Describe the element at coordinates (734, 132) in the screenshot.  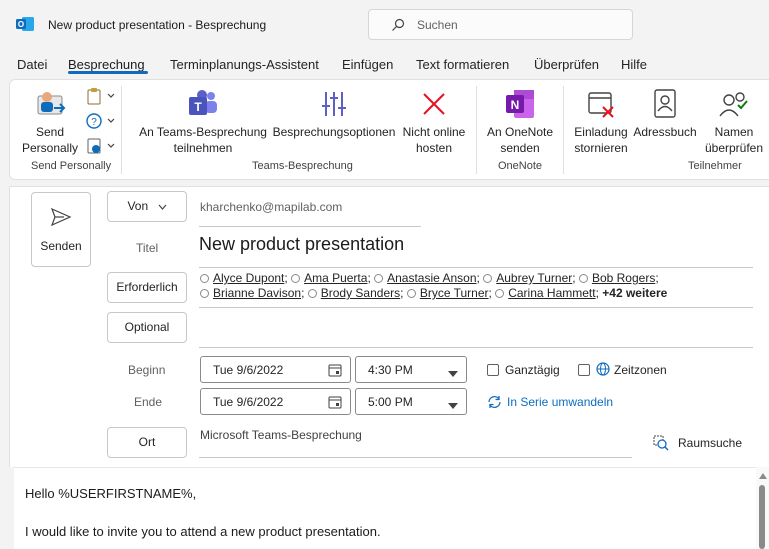
I see `check-names-label-1: Namen` at that location.